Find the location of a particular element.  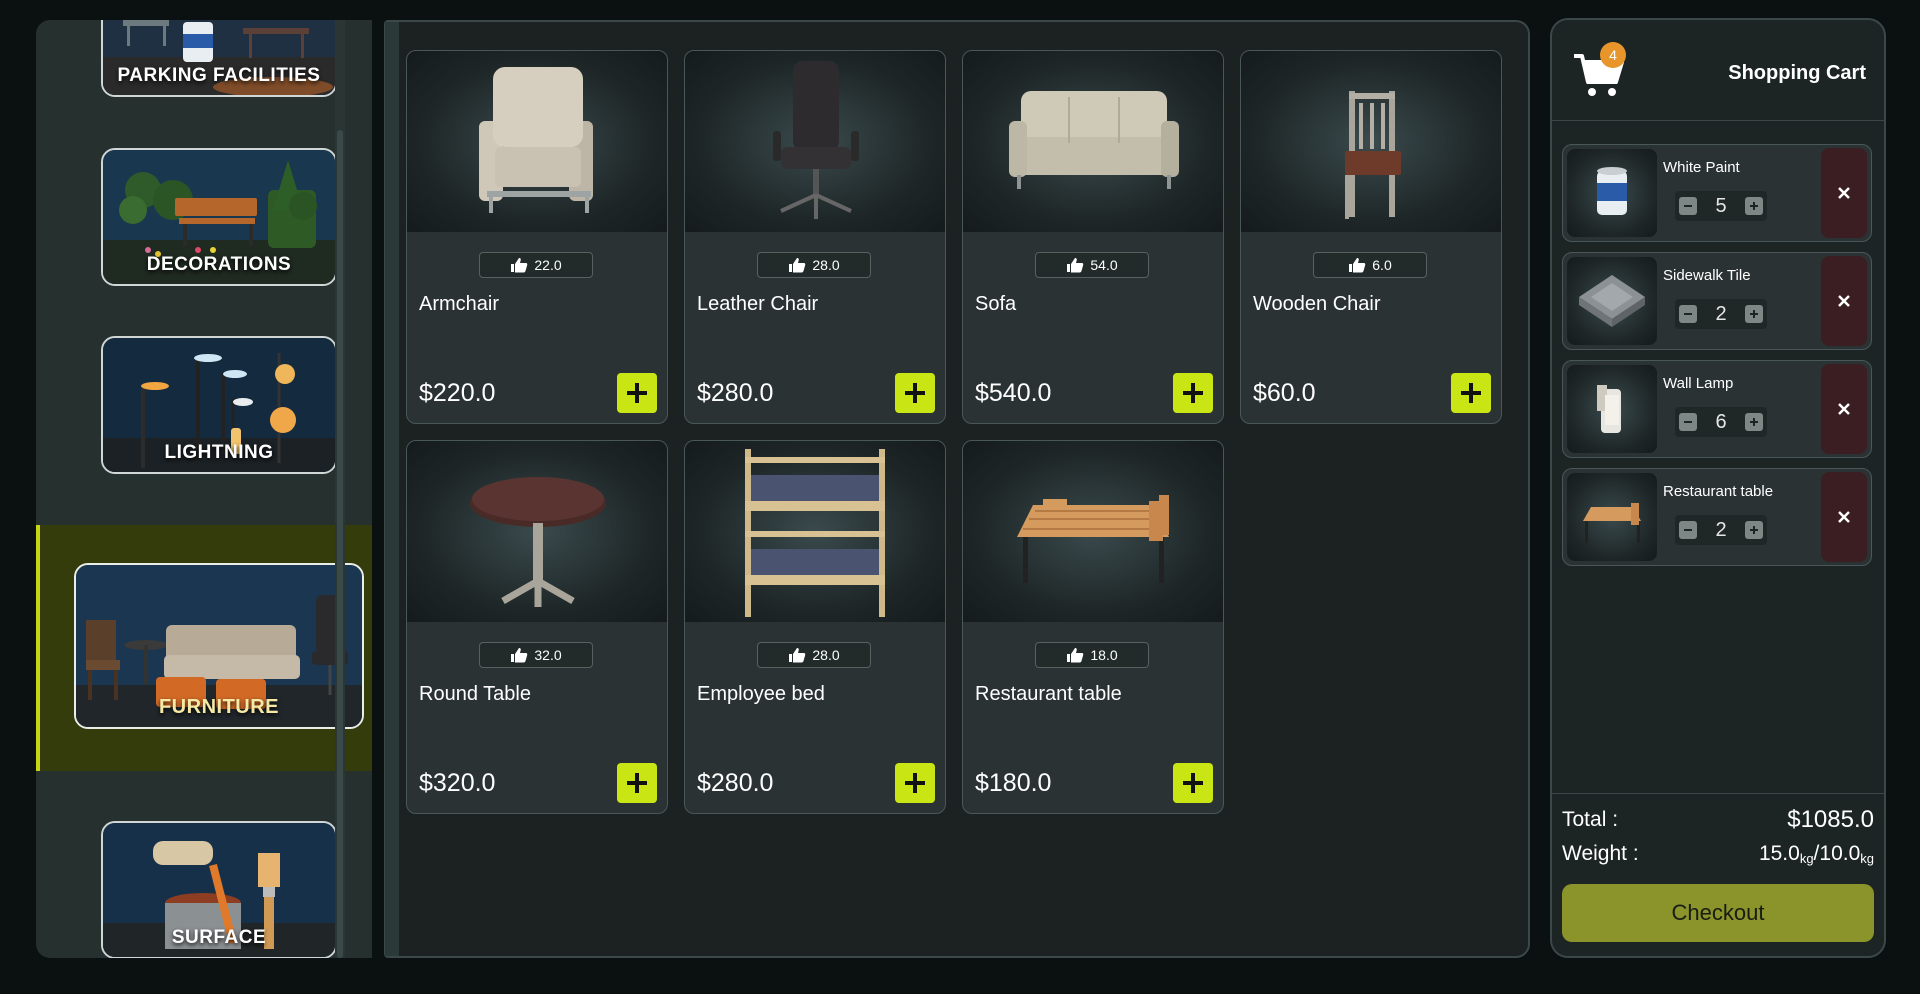

likes-badge: 22.0 is located at coordinates (536, 265).